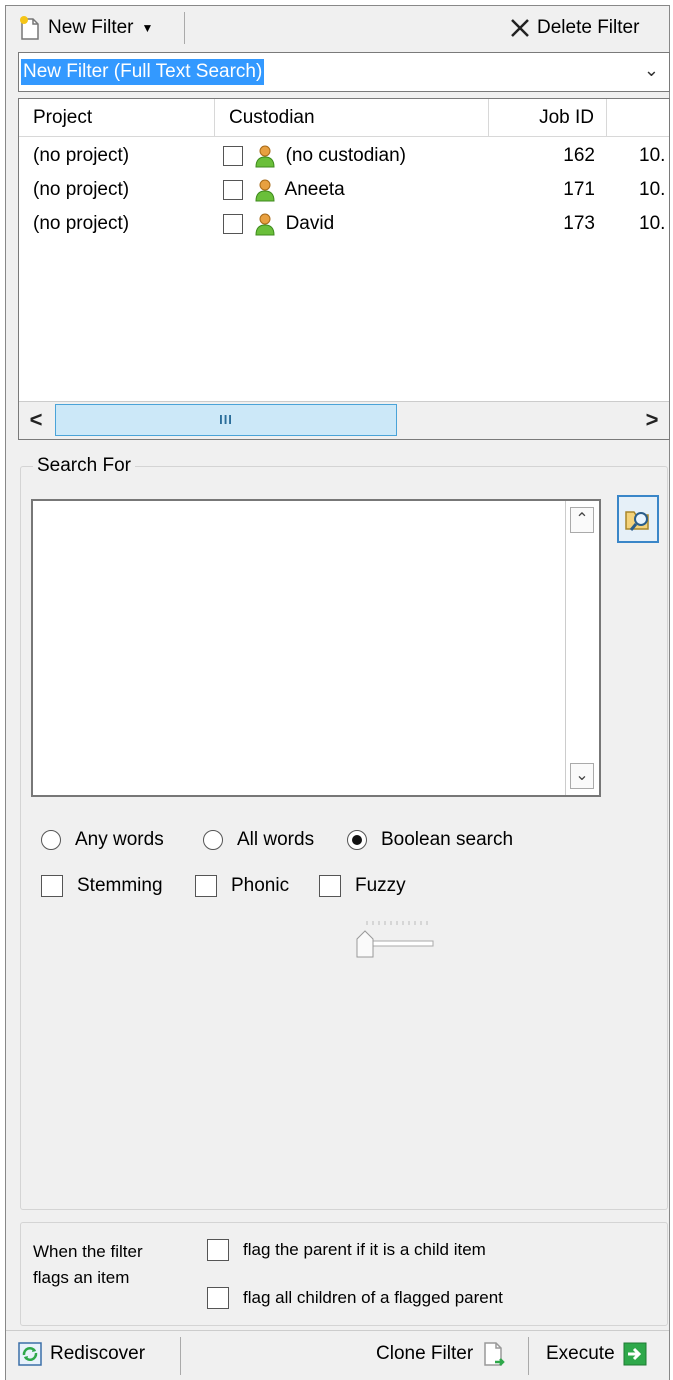 Image resolution: width=673 pixels, height=1380 pixels. I want to click on scroll-right-icon: >, so click(652, 420).